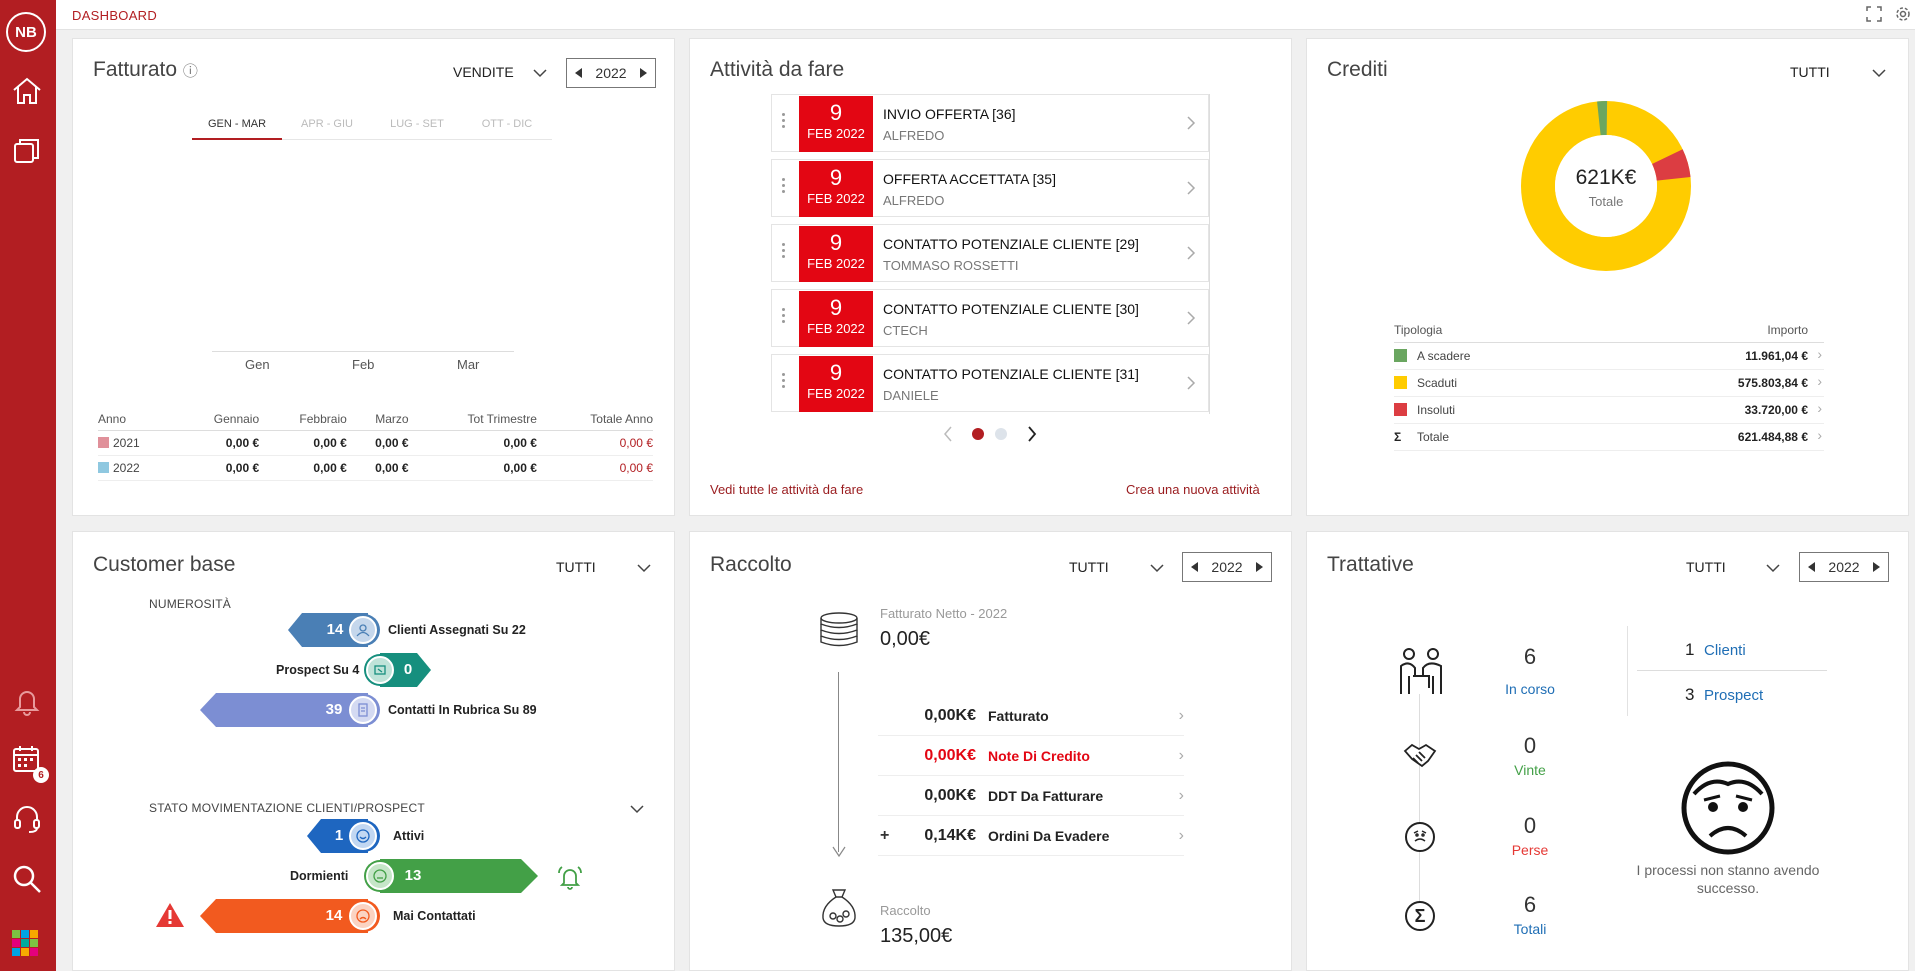 The height and width of the screenshot is (971, 1915). I want to click on rubrica-count: 39, so click(334, 709).